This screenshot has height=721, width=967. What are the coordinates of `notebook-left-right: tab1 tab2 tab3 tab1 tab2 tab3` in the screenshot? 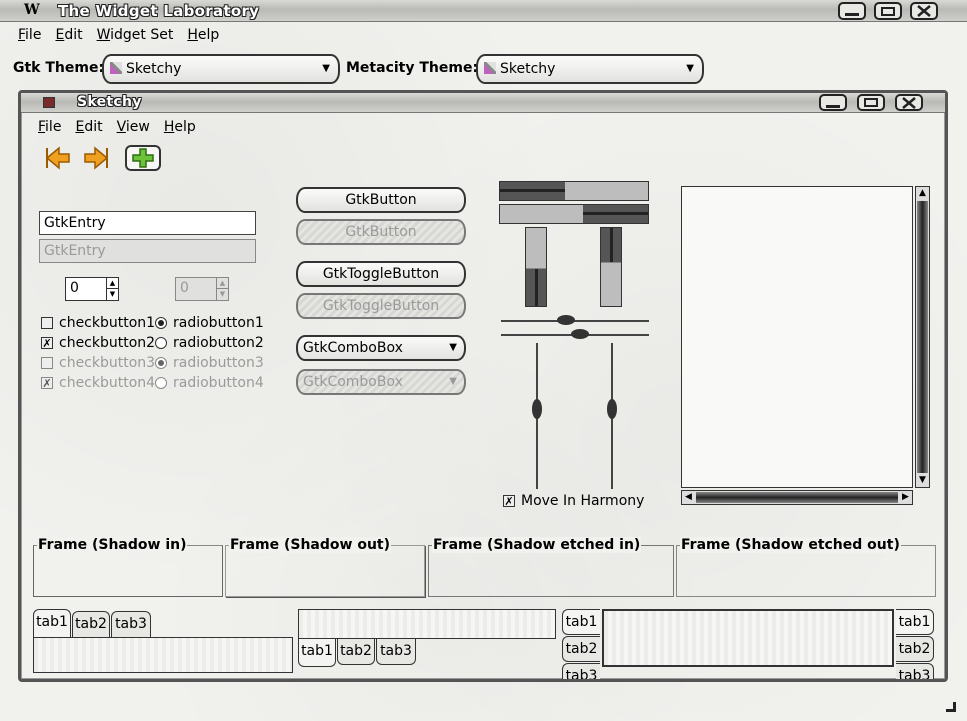 It's located at (749, 644).